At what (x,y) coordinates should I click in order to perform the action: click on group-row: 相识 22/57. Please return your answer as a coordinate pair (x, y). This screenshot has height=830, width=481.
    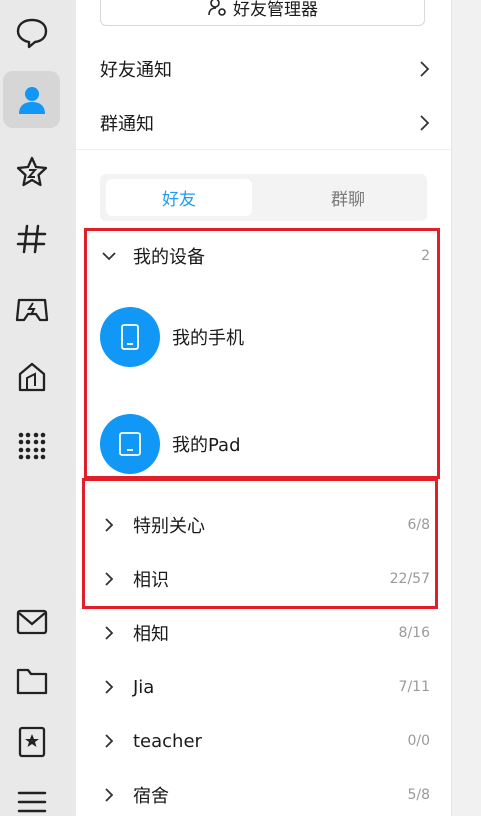
    Looking at the image, I should click on (265, 579).